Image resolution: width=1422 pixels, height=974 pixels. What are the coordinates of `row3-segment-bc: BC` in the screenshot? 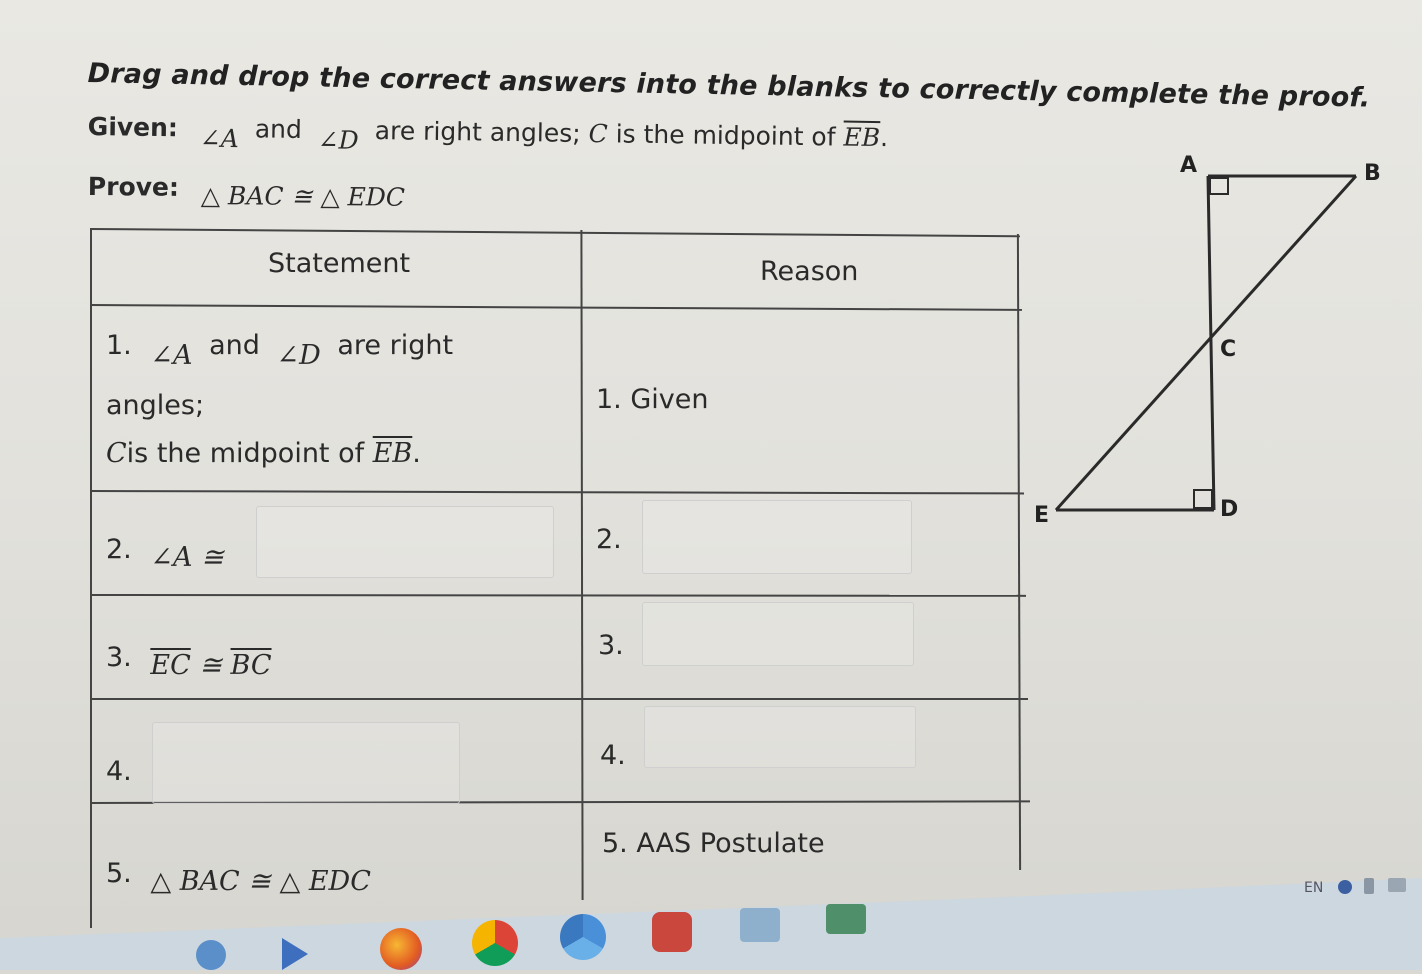 It's located at (251, 665).